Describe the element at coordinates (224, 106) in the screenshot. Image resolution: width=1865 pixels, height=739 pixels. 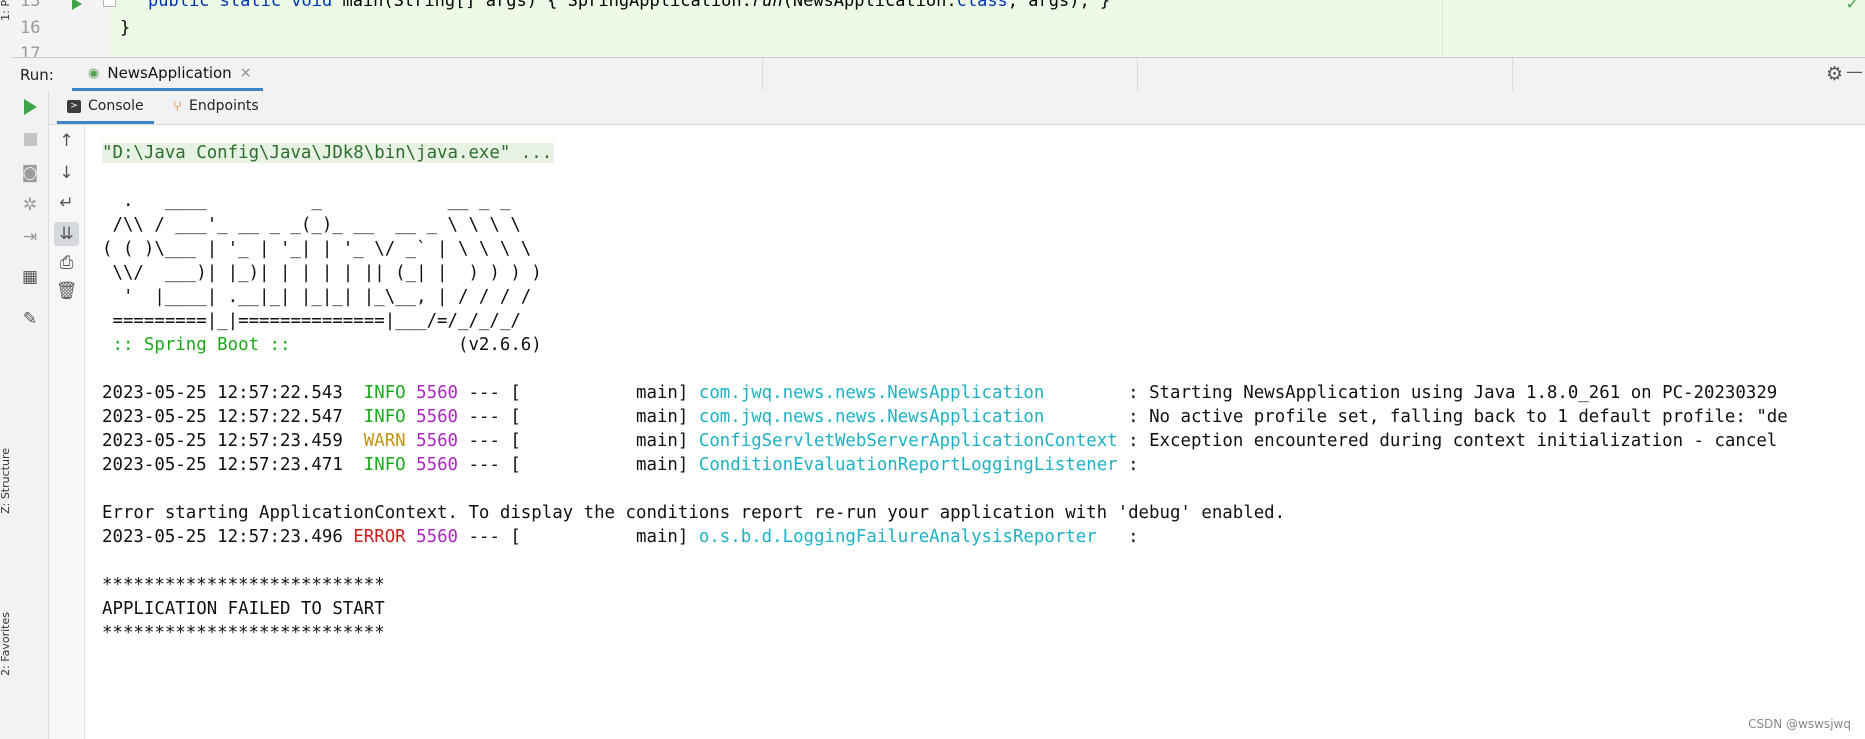
I see `tab-endpoints-label: Endpoints` at that location.